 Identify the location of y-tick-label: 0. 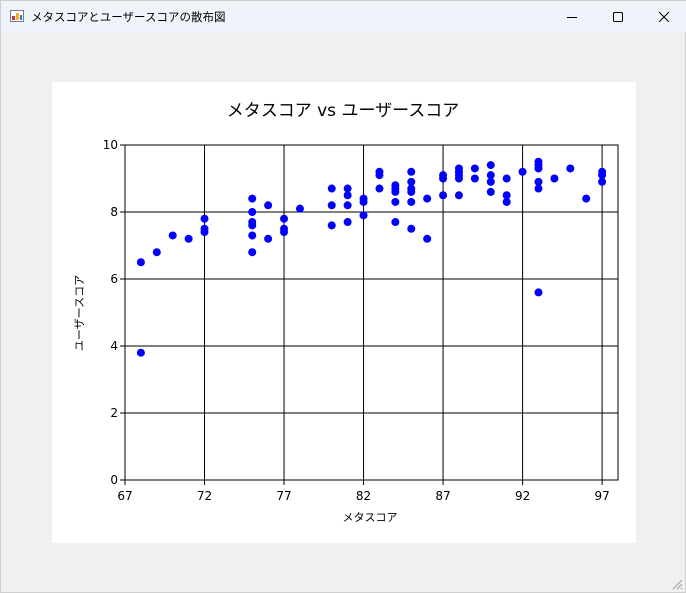
(114, 480).